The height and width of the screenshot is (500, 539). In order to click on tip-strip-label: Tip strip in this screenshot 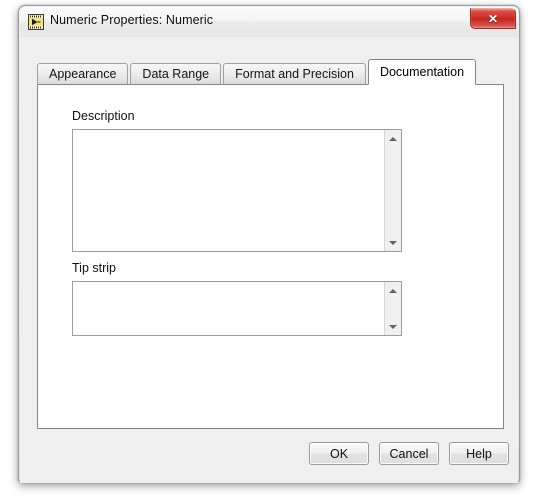, I will do `click(94, 268)`.